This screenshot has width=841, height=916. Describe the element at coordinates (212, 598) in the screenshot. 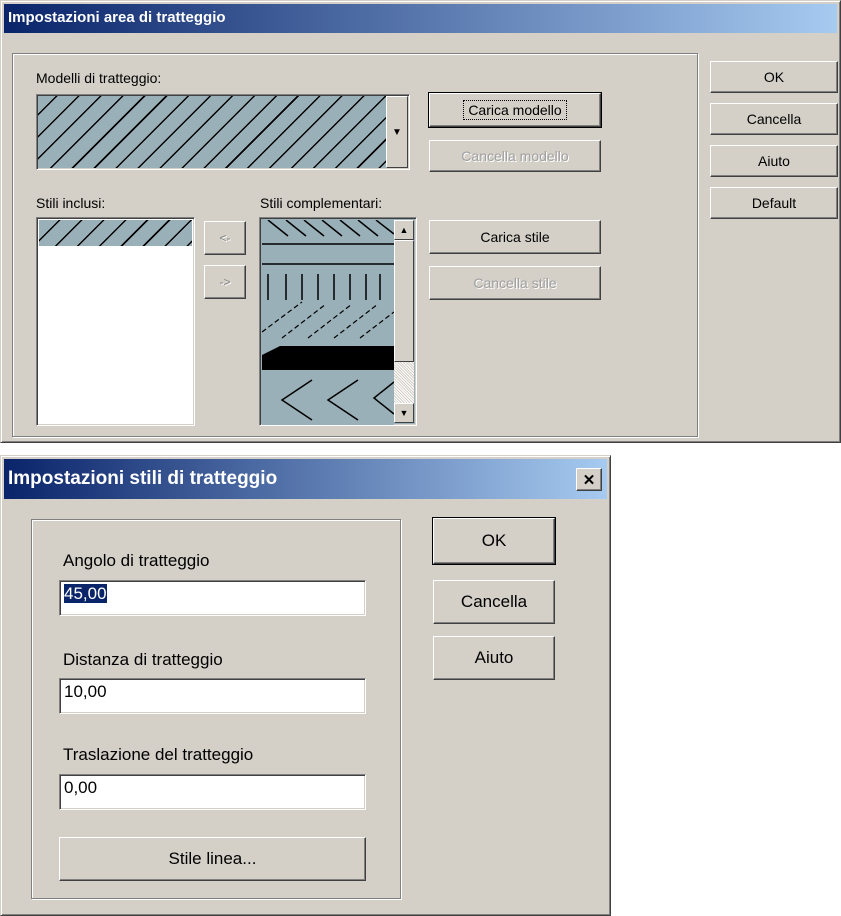

I see `angle-input: 45,00` at that location.